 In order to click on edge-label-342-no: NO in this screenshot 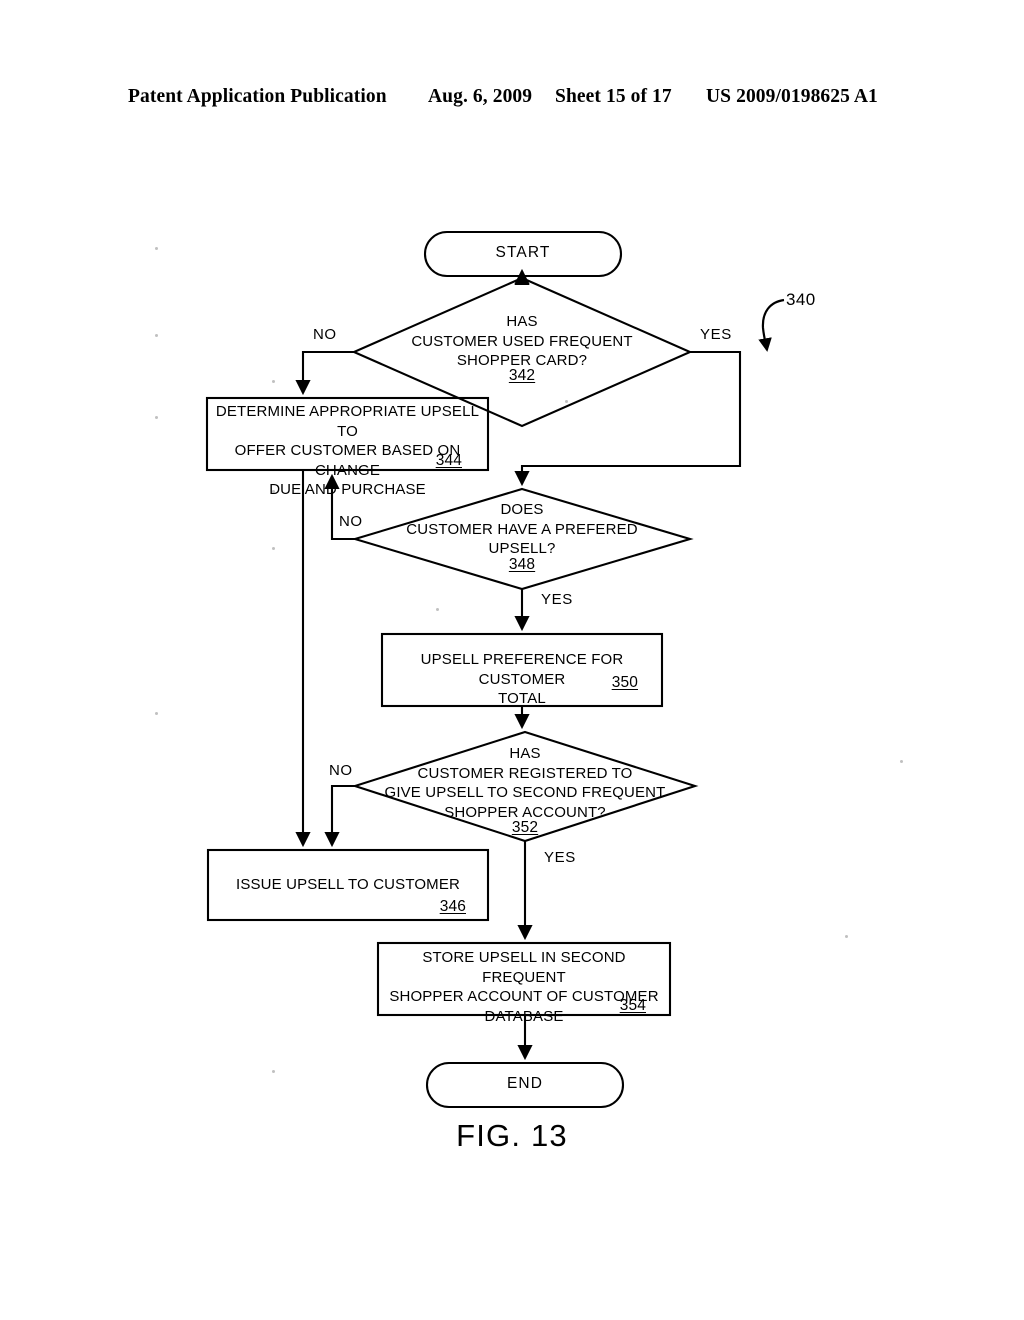, I will do `click(325, 334)`.